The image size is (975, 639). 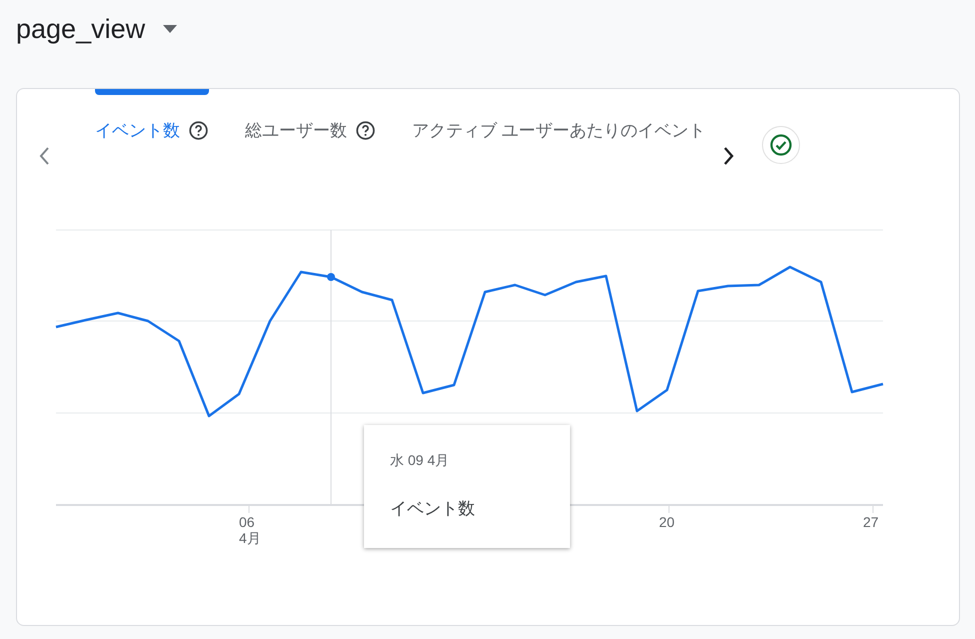 What do you see at coordinates (559, 115) in the screenshot?
I see `metric-tab: アクティブ ユーザーあたりのイベント` at bounding box center [559, 115].